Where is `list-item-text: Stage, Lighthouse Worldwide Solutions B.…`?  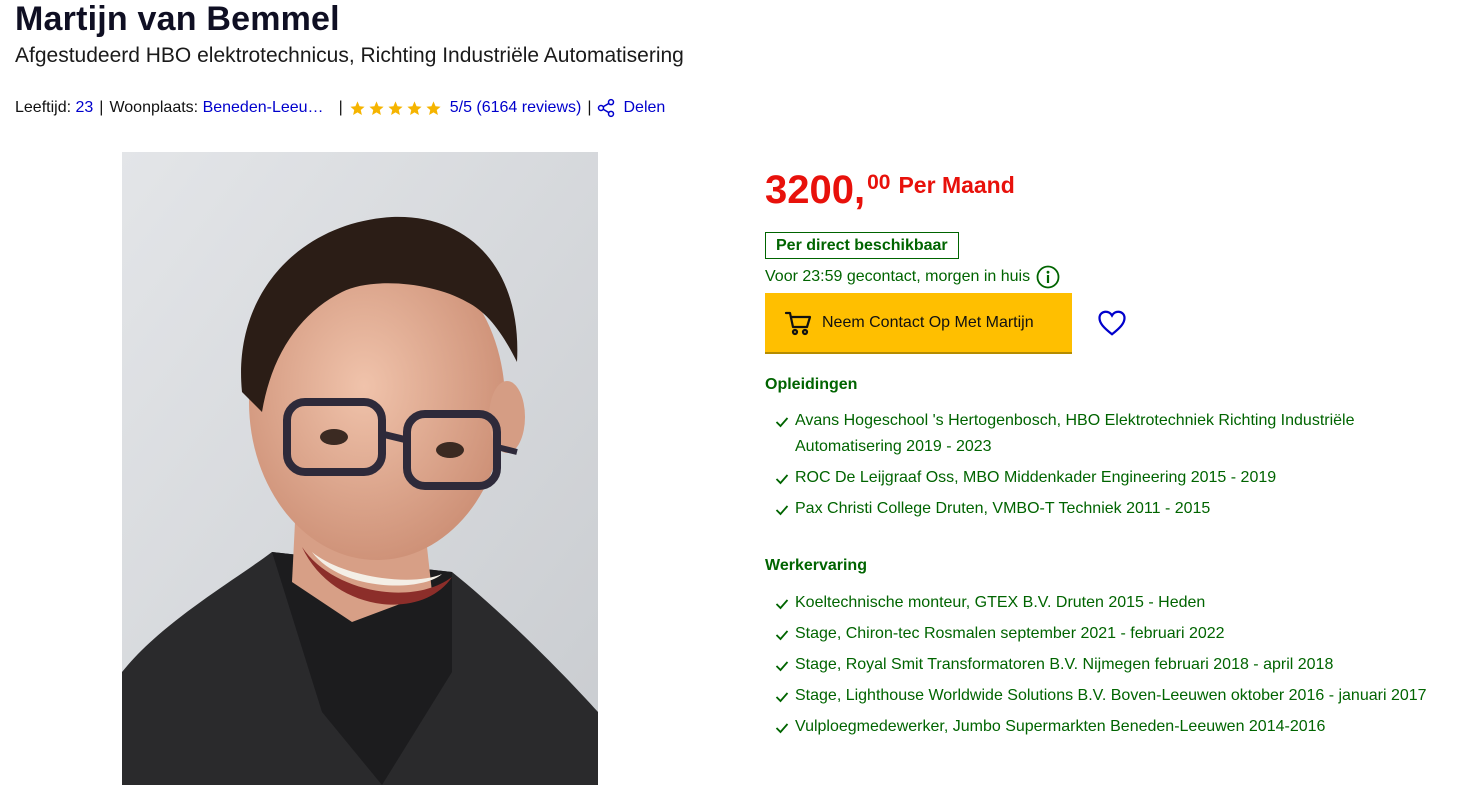
list-item-text: Stage, Lighthouse Worldwide Solutions B.… is located at coordinates (1111, 695).